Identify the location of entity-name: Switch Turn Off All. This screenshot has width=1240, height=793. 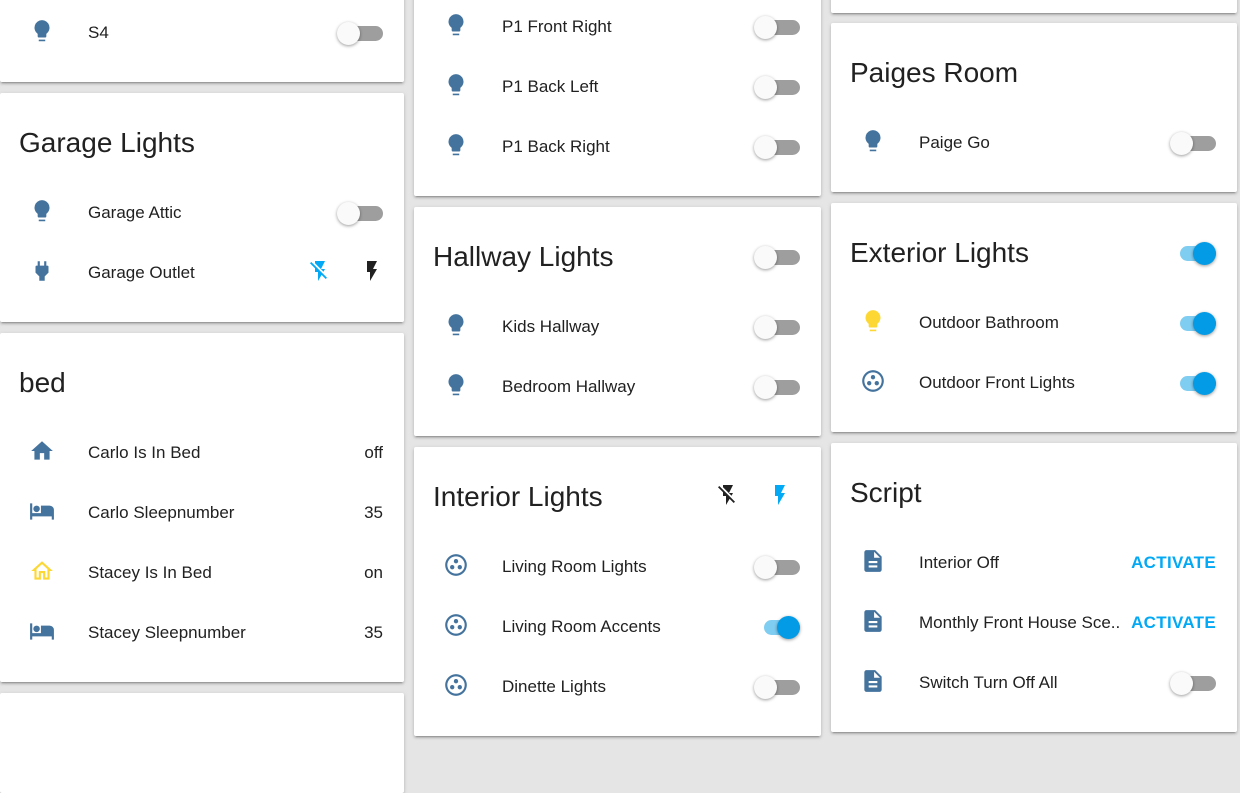
(1042, 683).